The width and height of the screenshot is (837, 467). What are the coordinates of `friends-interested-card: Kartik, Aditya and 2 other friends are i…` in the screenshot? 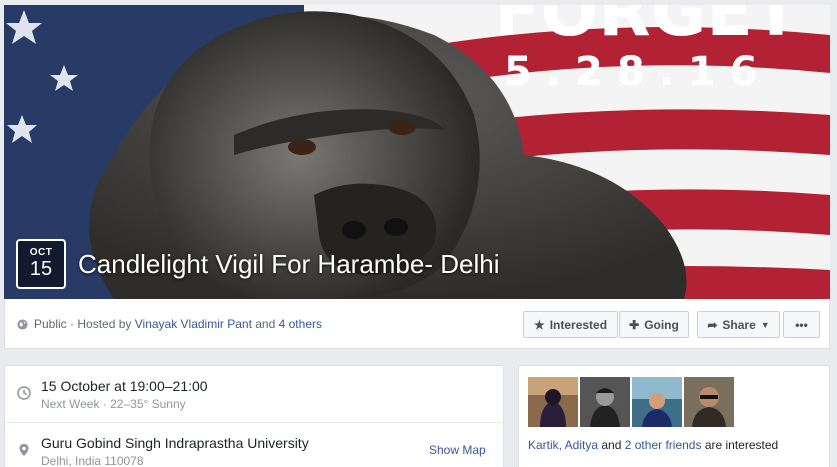 It's located at (674, 416).